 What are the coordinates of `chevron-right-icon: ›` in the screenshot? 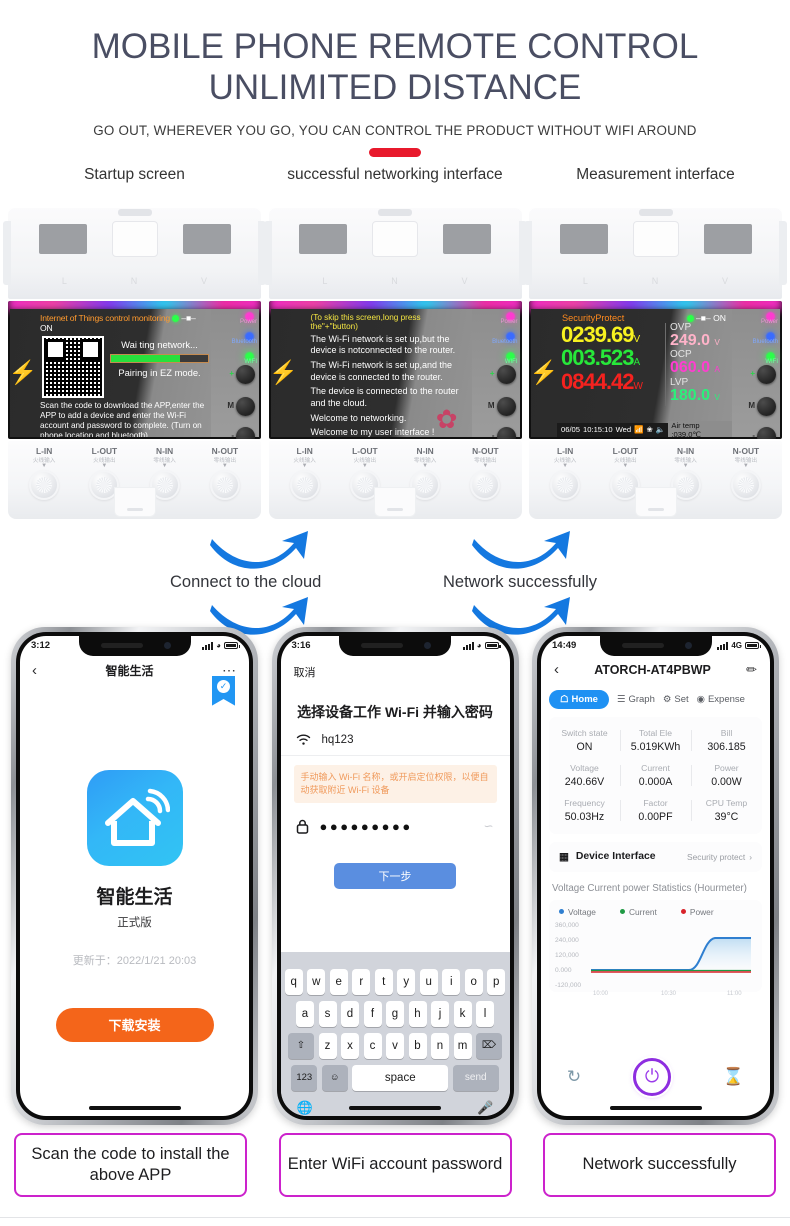 It's located at (750, 856).